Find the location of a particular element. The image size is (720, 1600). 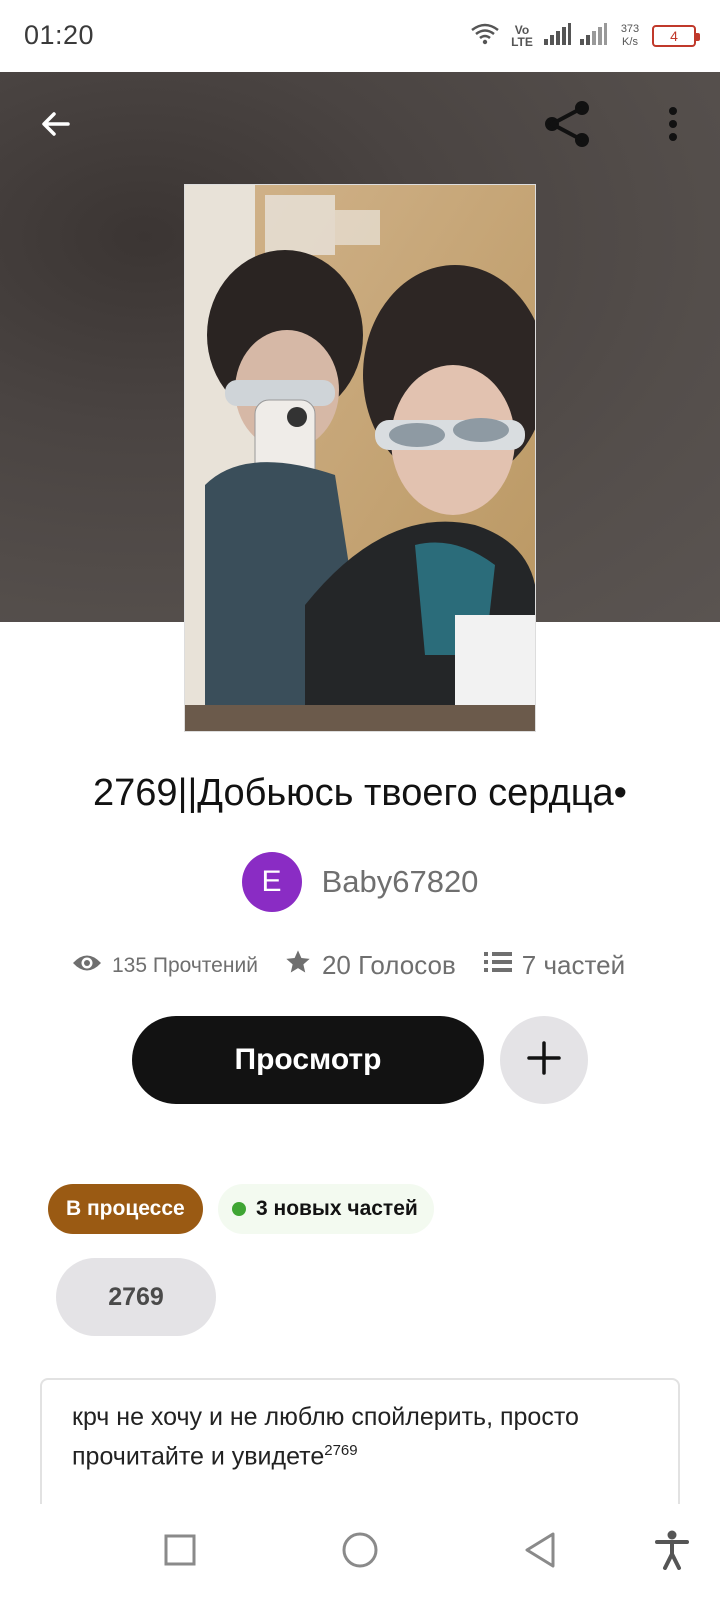

green-dot-icon is located at coordinates (239, 1209).